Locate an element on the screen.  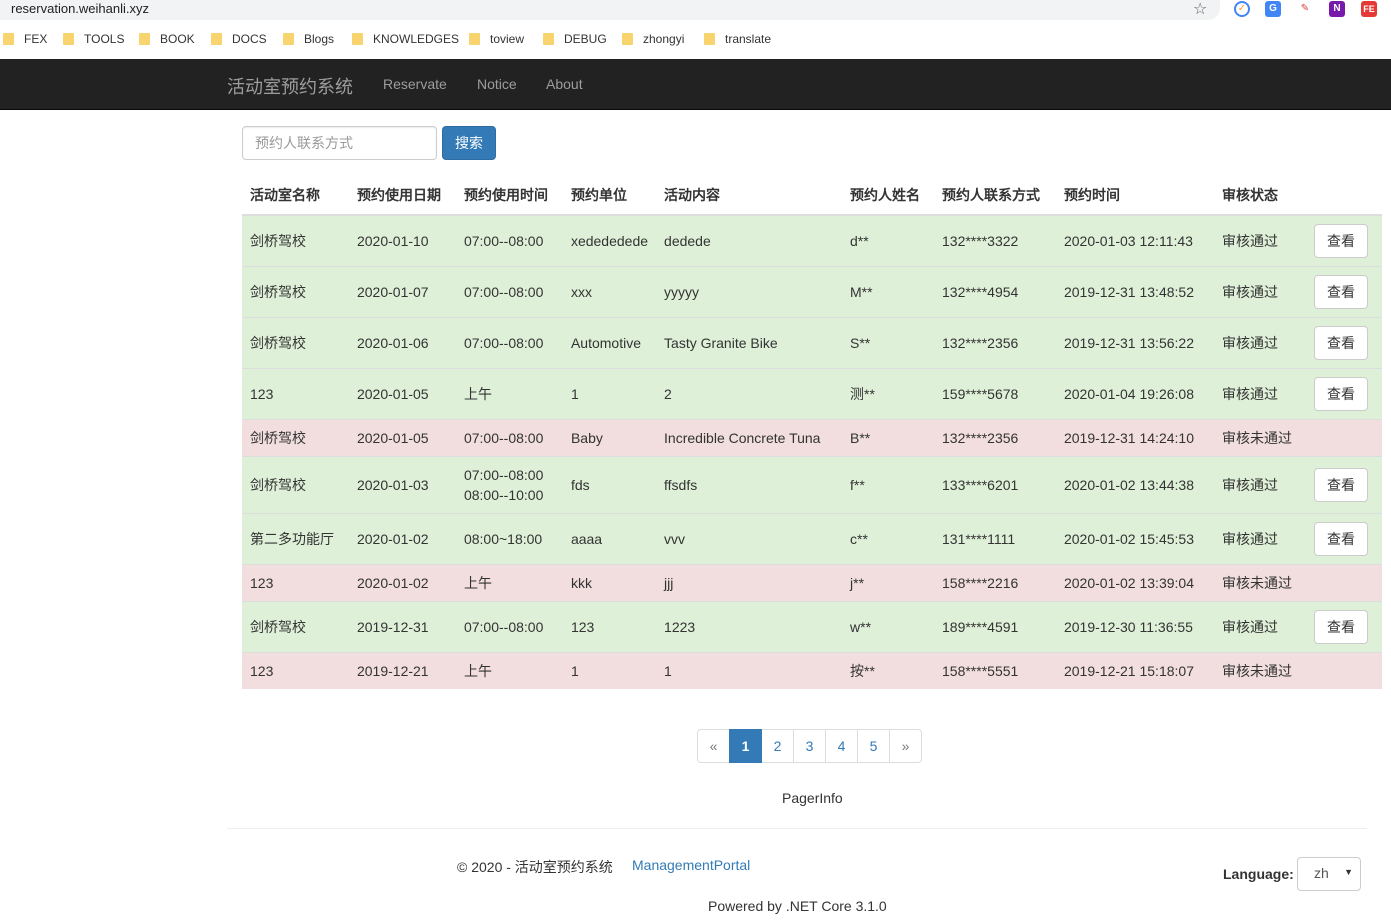
bookmark-zhongyi: zhongyi is located at coordinates (653, 39).